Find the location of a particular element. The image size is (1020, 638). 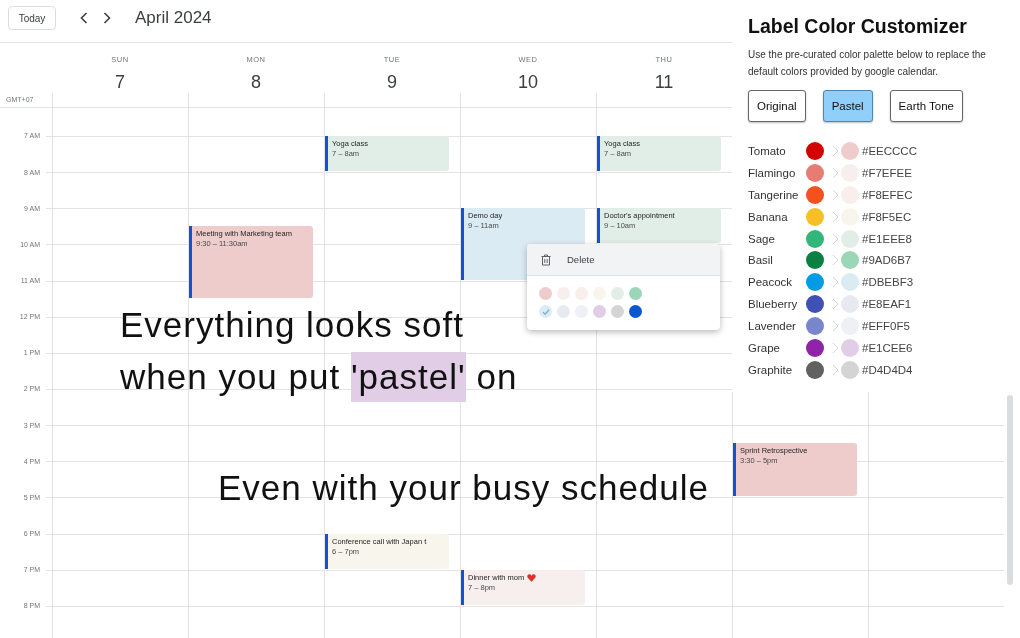

heart-icon is located at coordinates (532, 577).